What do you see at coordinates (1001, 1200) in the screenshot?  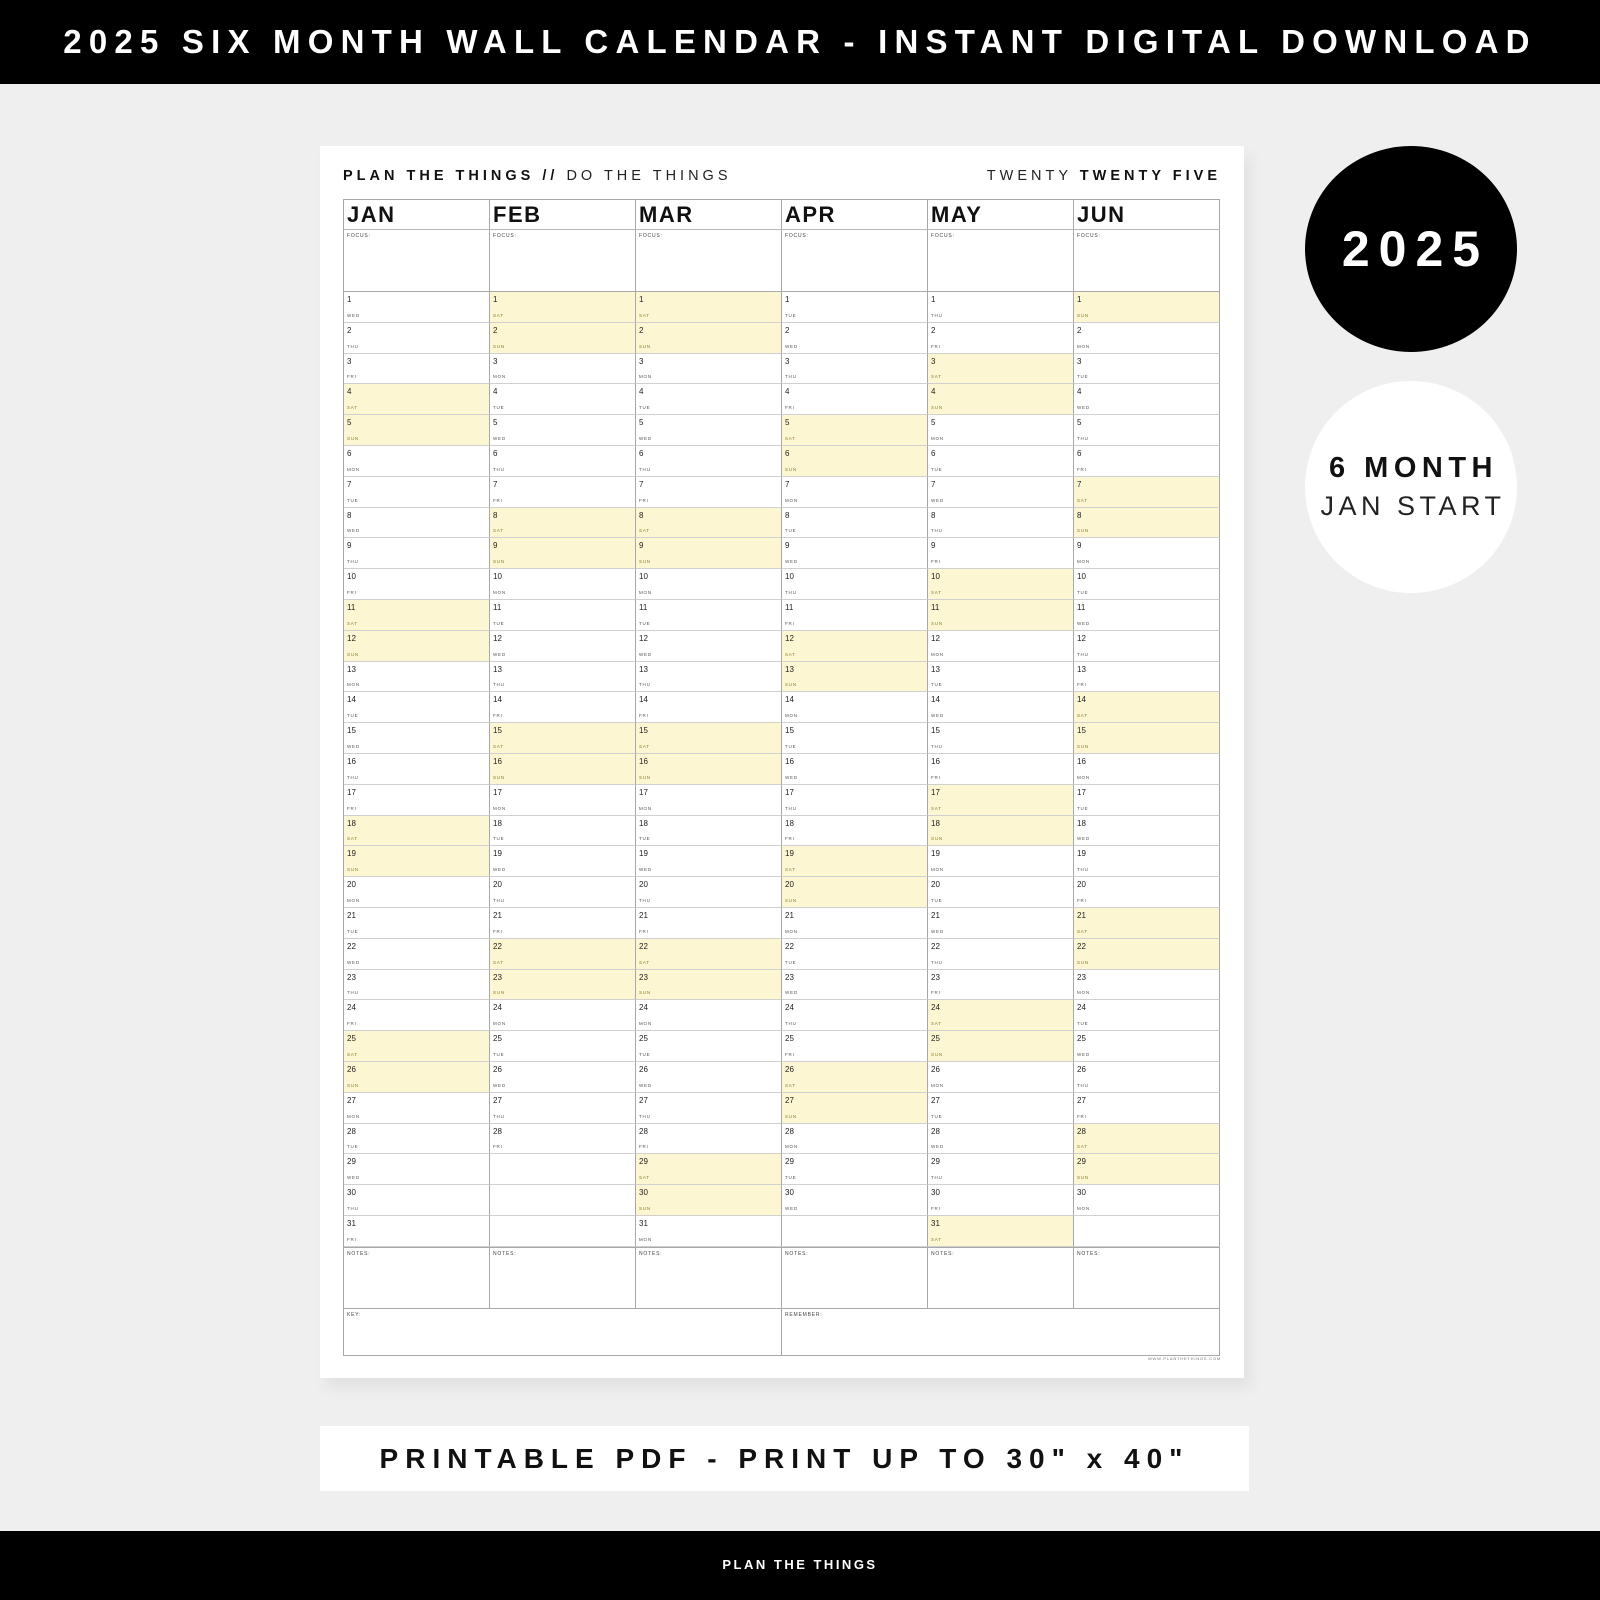 I see `day-cell: 30 FRI` at bounding box center [1001, 1200].